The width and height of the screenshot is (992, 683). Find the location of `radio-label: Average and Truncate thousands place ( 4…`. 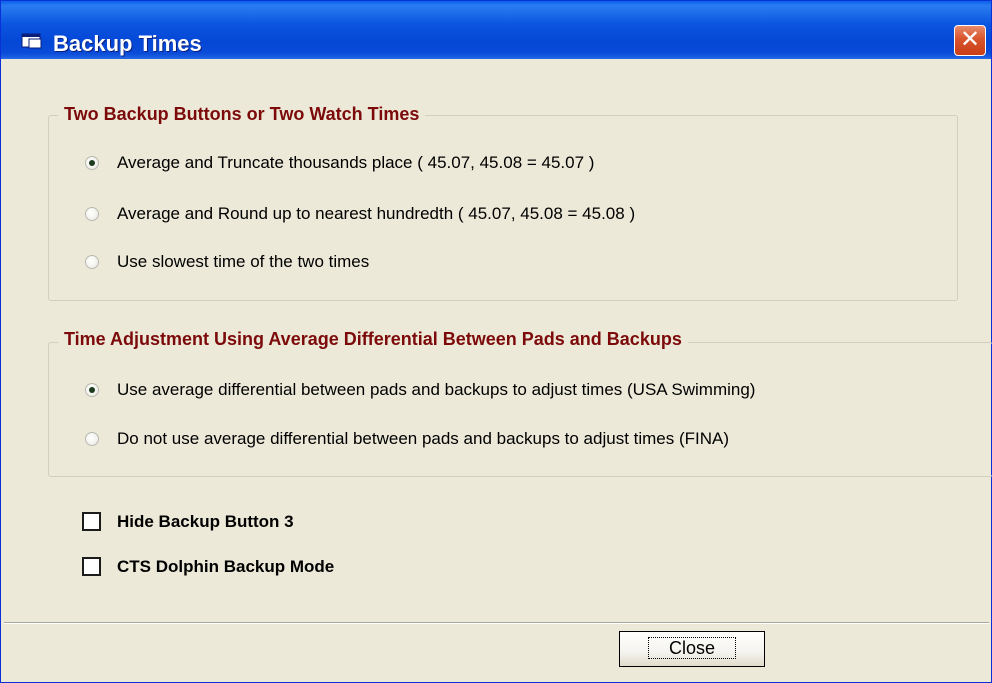

radio-label: Average and Truncate thousands place ( 4… is located at coordinates (355, 163).